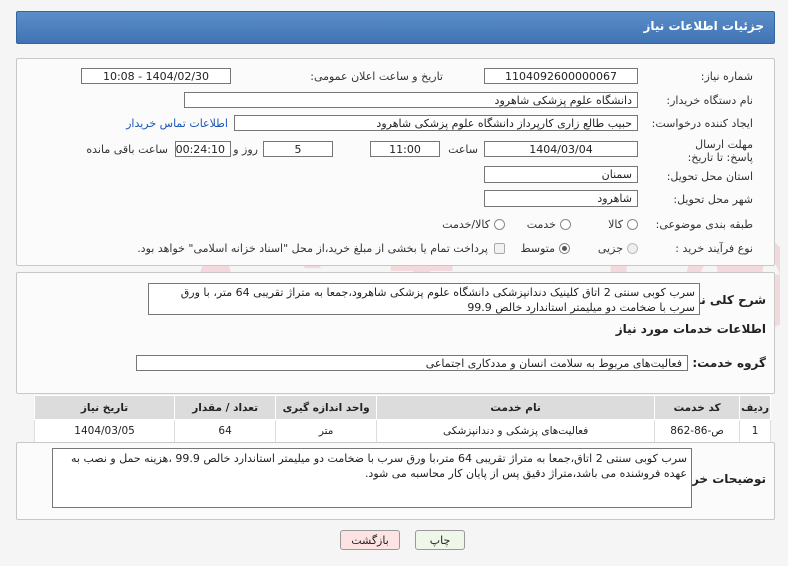 The width and height of the screenshot is (788, 566). Describe the element at coordinates (726, 76) in the screenshot. I see `need-number-label: شماره نیاز:` at that location.